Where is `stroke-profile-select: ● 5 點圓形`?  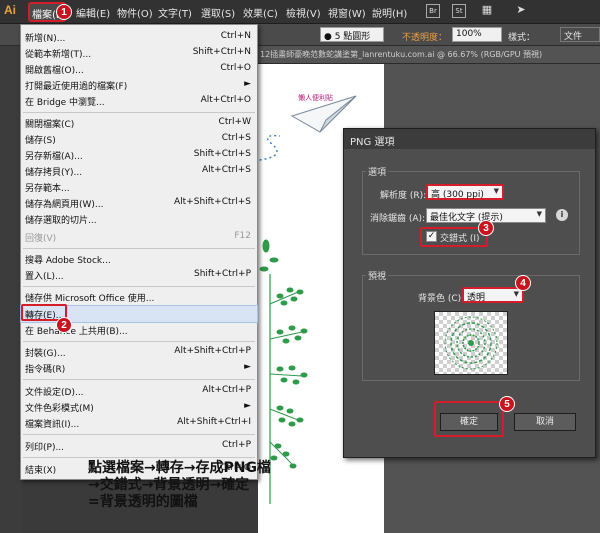 stroke-profile-select: ● 5 點圓形 is located at coordinates (352, 34).